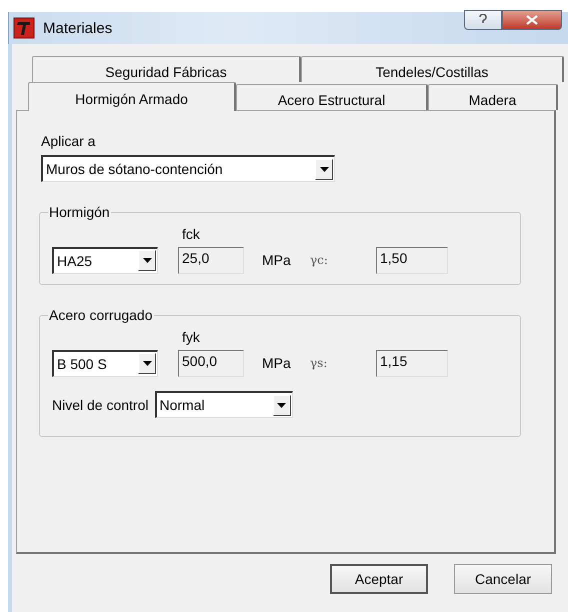 The image size is (568, 612). Describe the element at coordinates (493, 97) in the screenshot. I see `tab: Madera` at that location.